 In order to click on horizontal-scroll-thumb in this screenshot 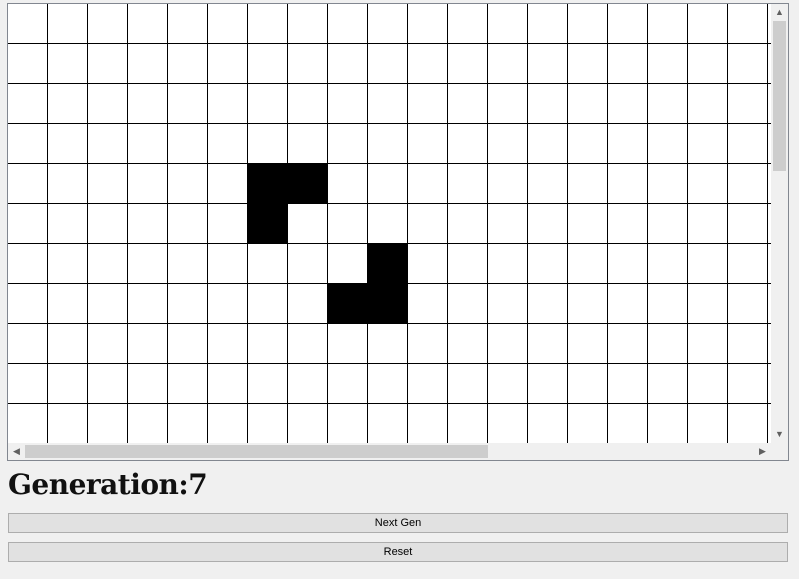, I will do `click(256, 451)`.